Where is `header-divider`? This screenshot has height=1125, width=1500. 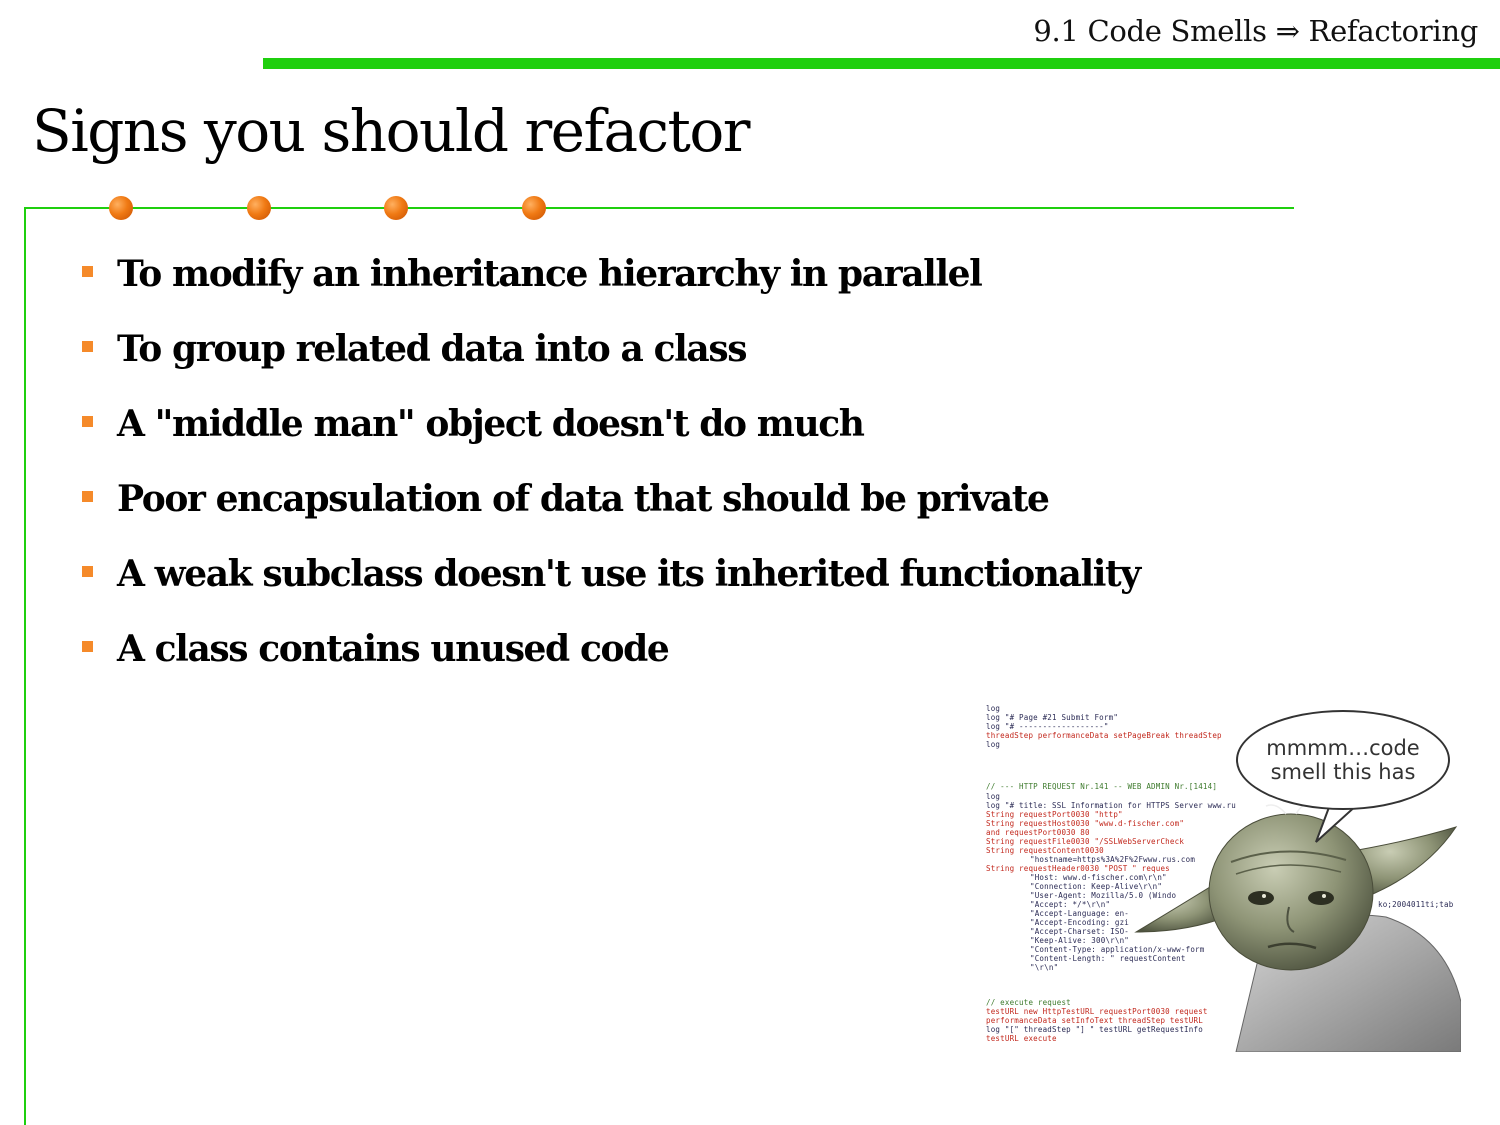 header-divider is located at coordinates (881, 63).